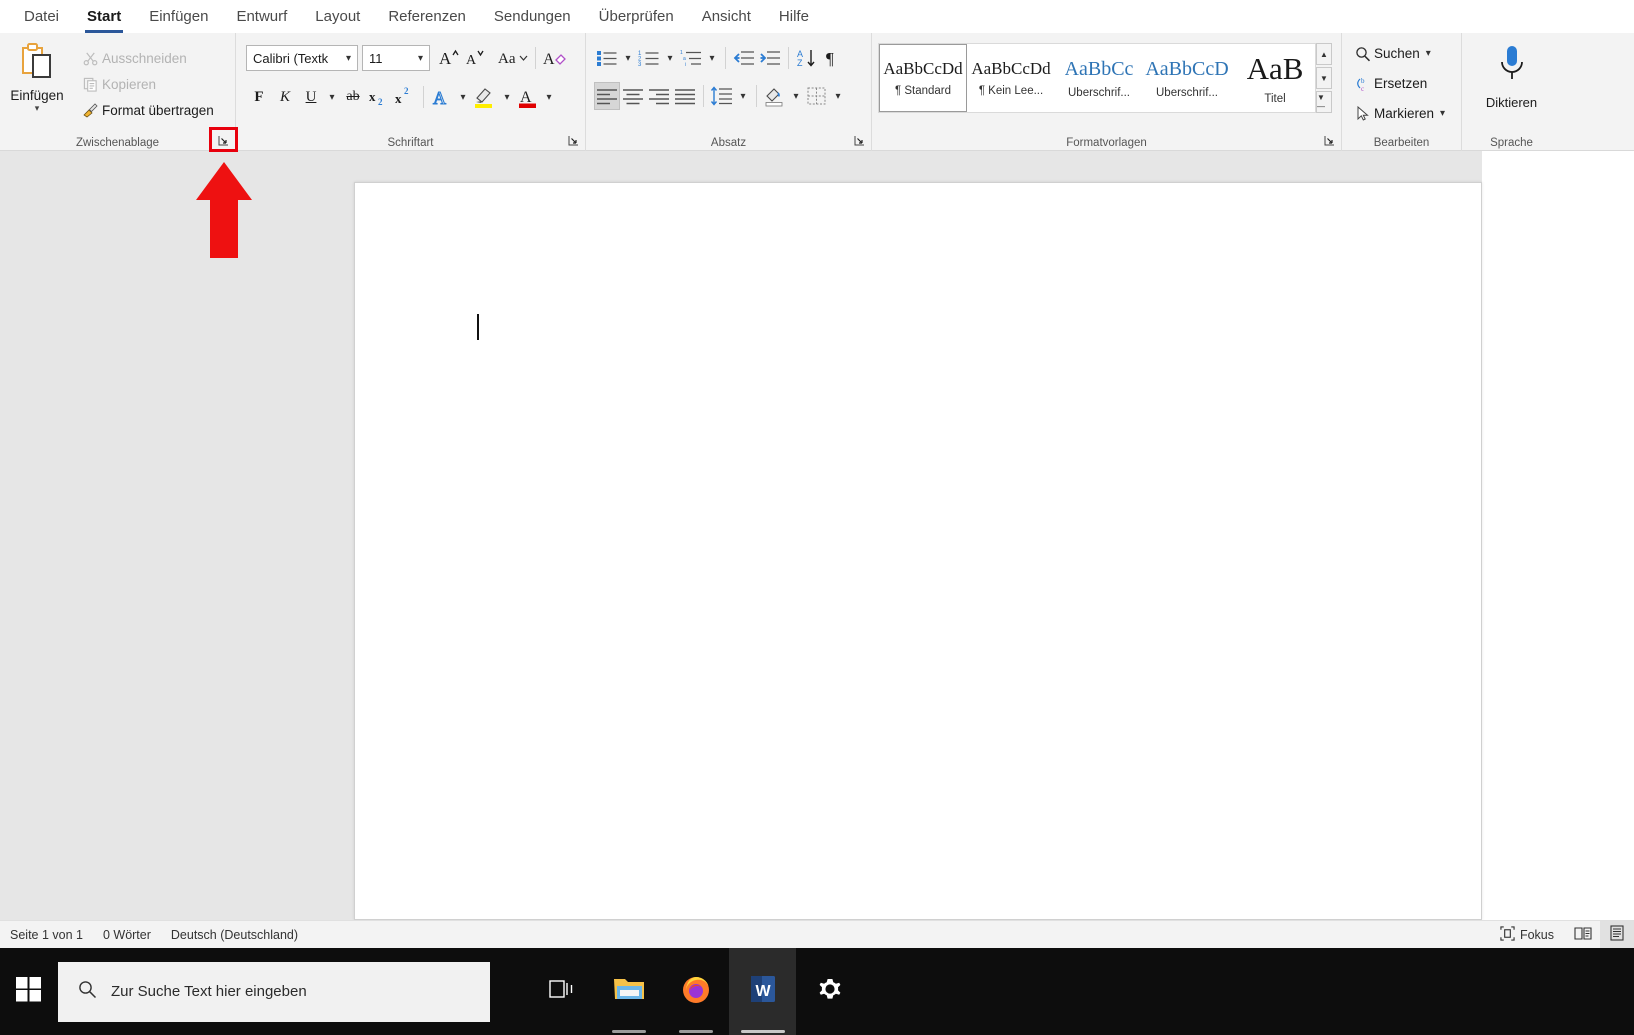  I want to click on subscript-button: x2, so click(379, 97).